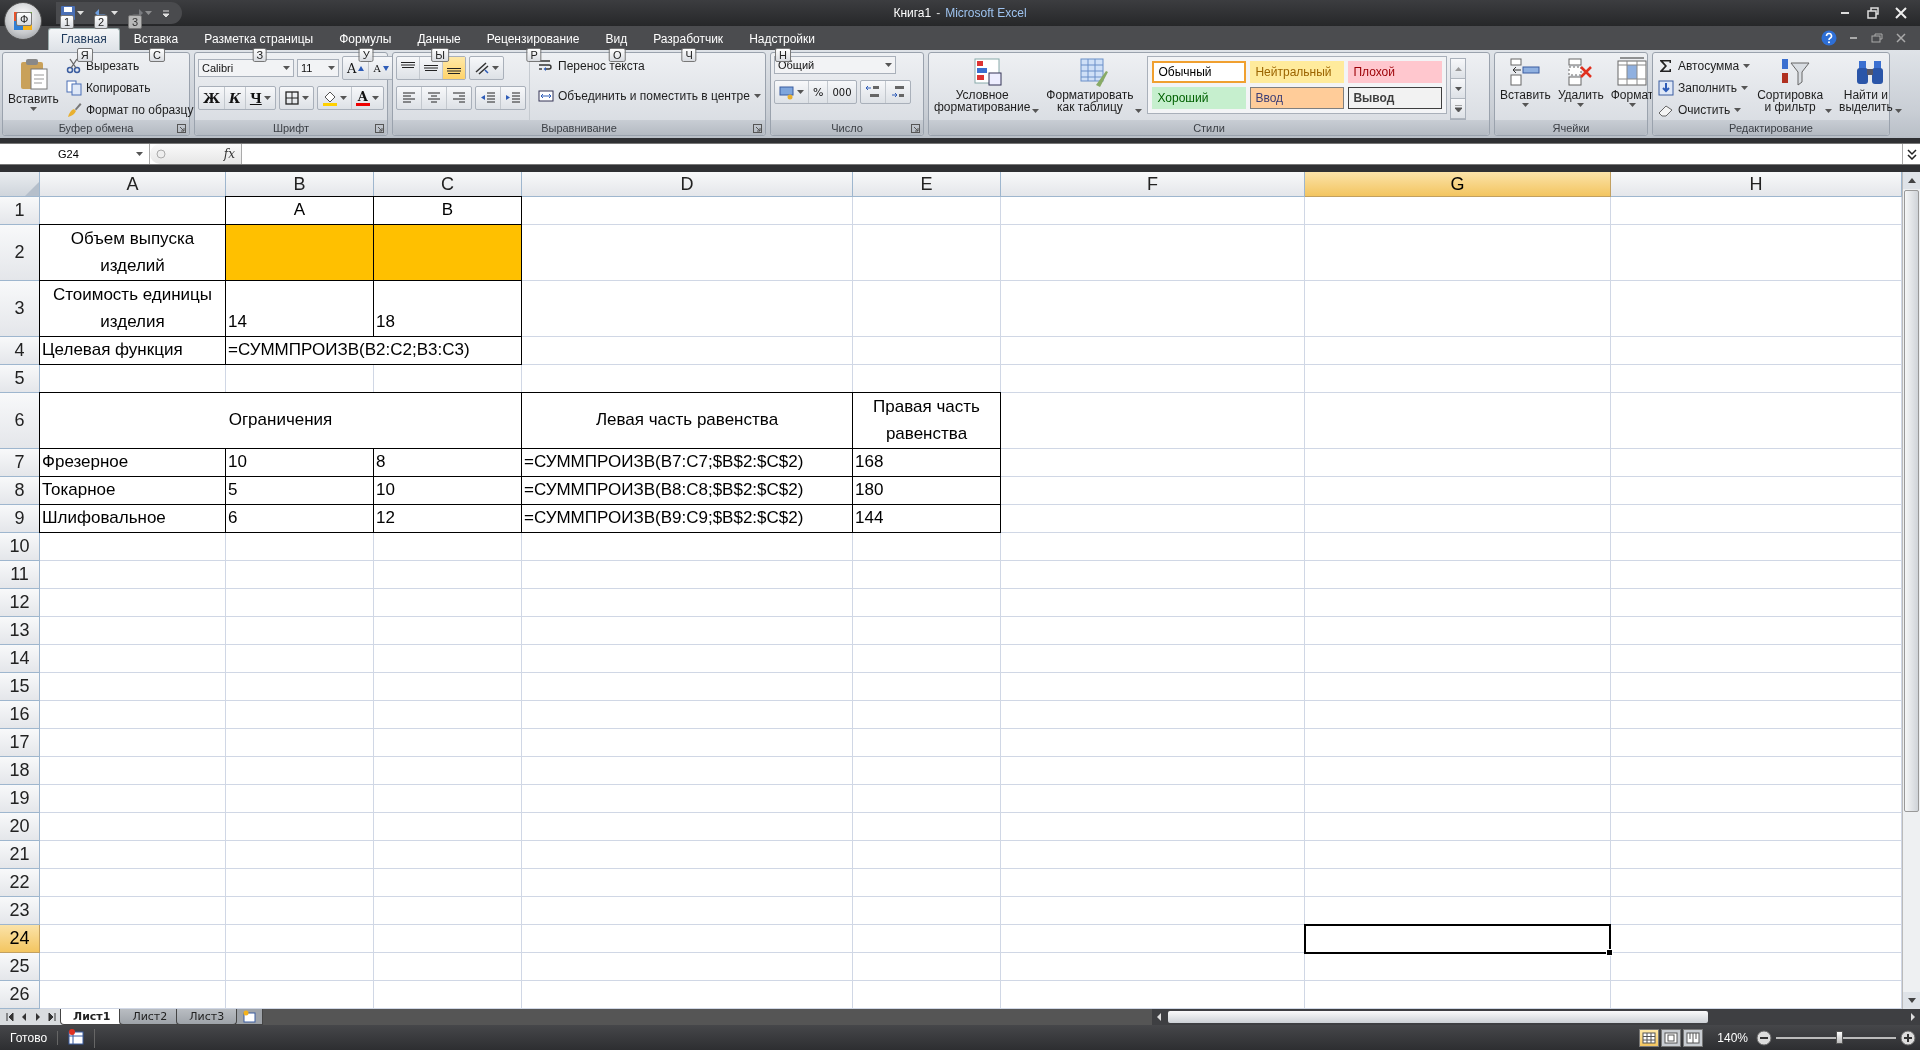 This screenshot has height=1050, width=1920. Describe the element at coordinates (1458, 184) in the screenshot. I see `column-header: G` at that location.